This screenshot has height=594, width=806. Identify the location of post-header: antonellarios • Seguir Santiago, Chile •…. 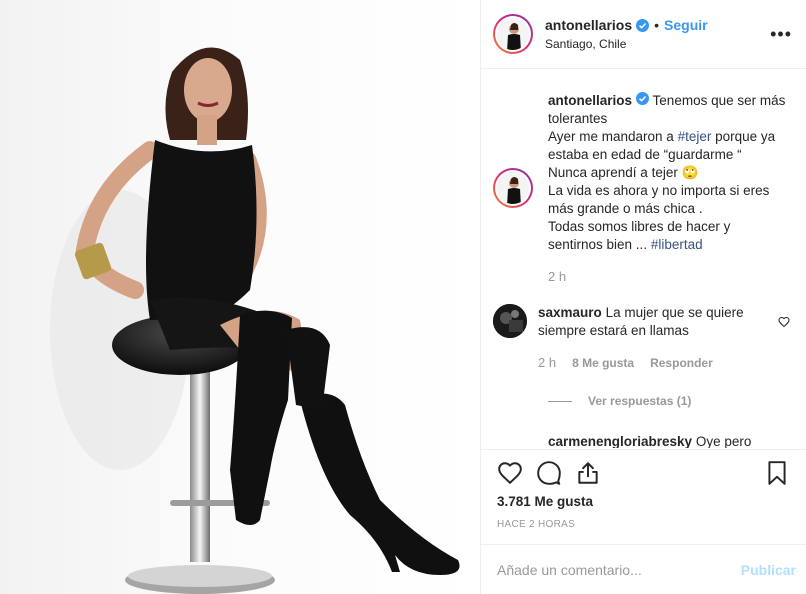
(643, 34).